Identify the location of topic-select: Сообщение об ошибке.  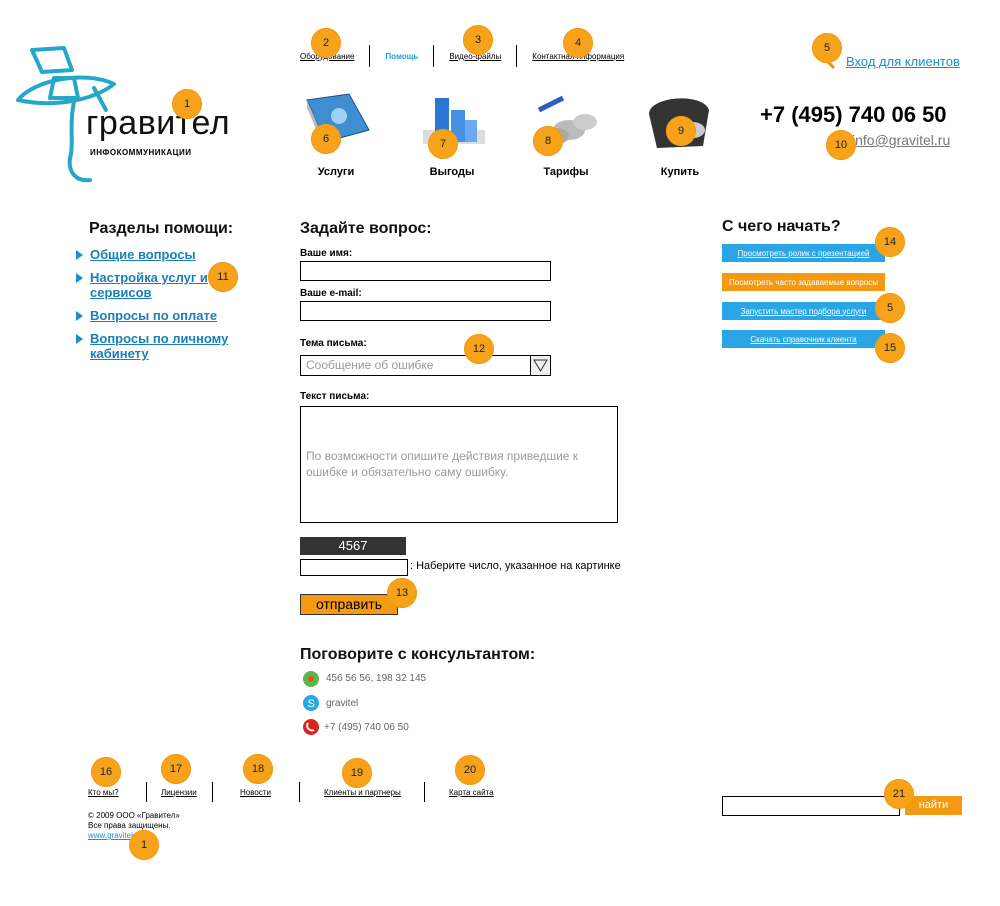
(425, 365).